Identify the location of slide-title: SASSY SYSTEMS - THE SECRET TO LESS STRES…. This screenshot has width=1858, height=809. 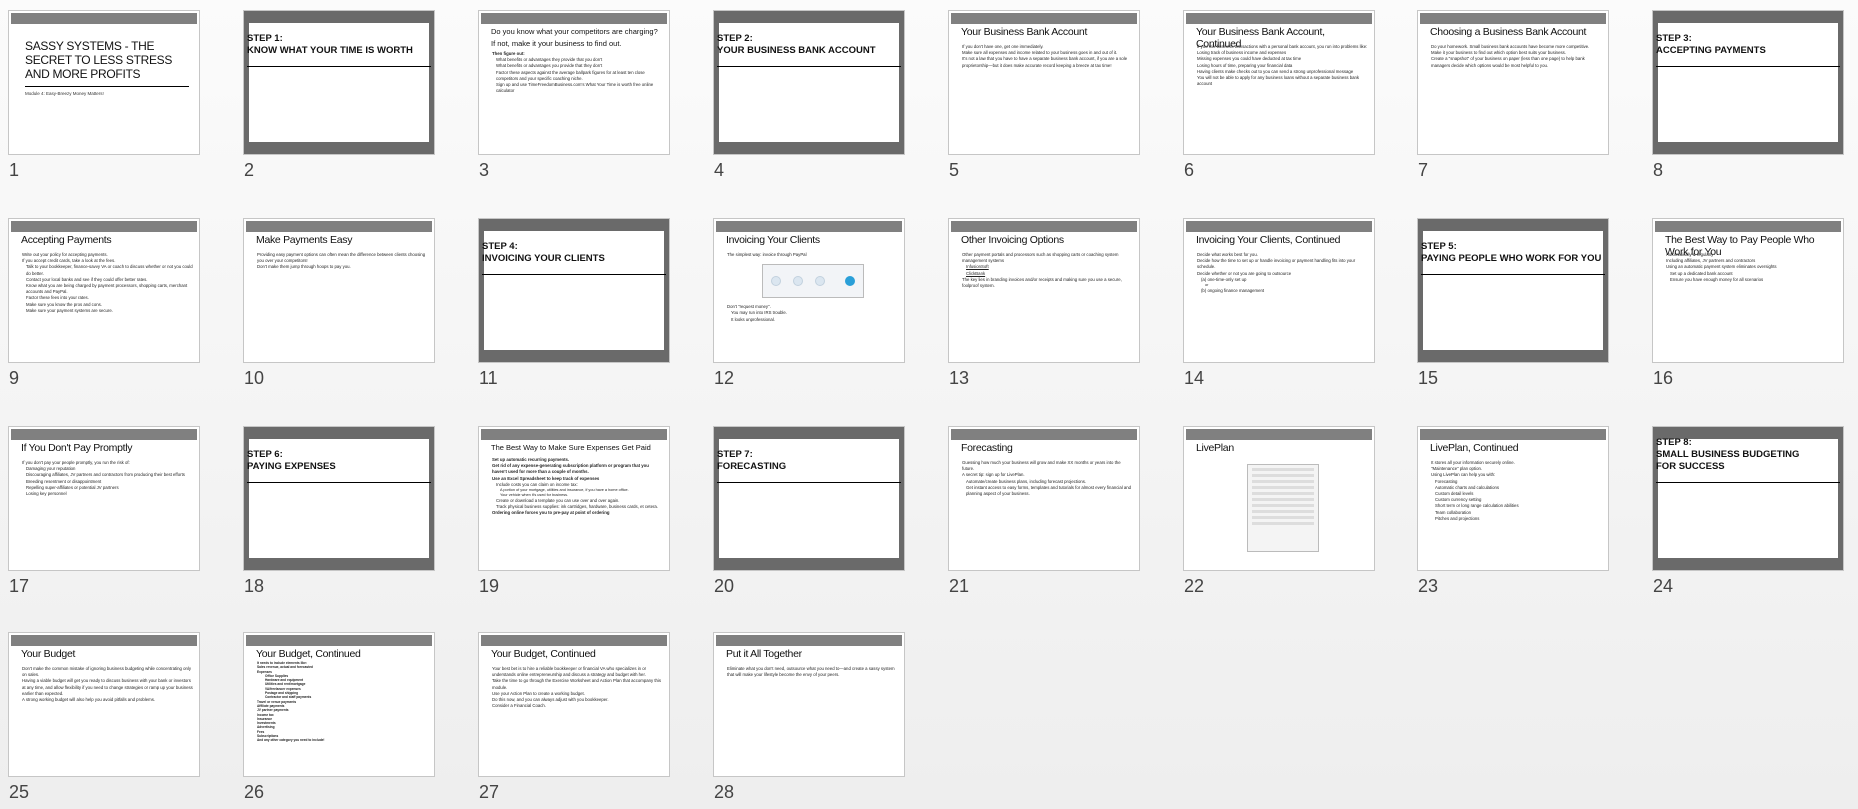
(107, 63).